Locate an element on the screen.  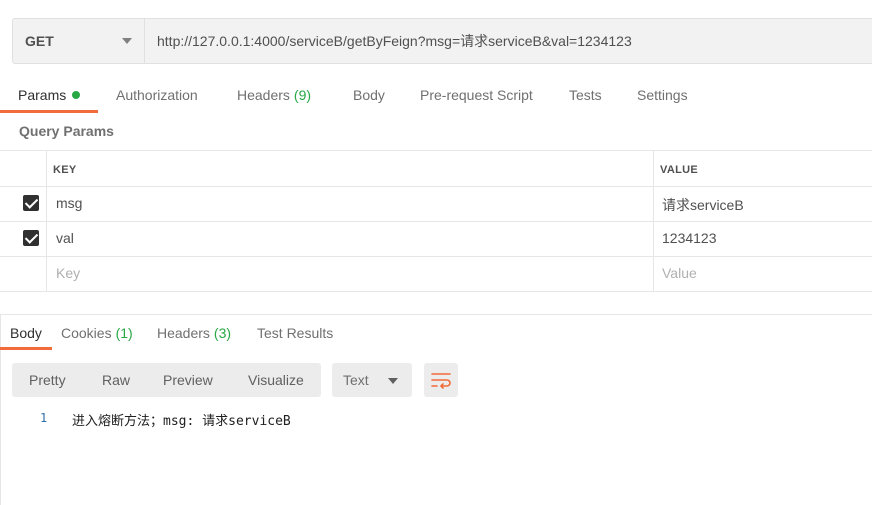
format-label: Text is located at coordinates (356, 380).